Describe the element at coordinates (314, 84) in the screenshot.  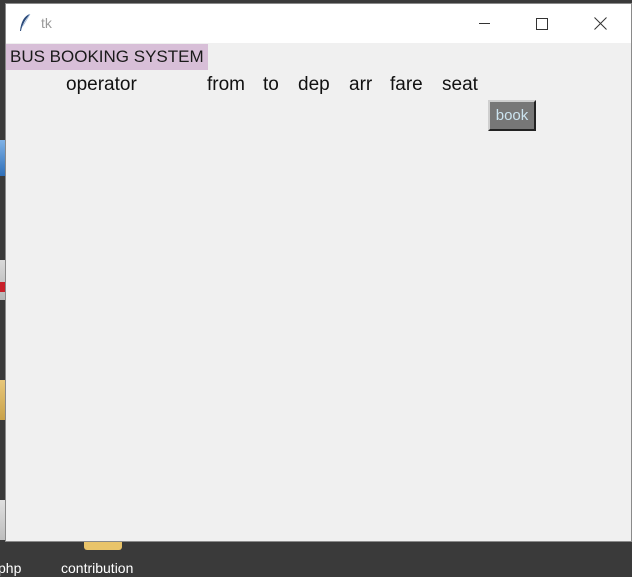
I see `column-header-dep: dep` at that location.